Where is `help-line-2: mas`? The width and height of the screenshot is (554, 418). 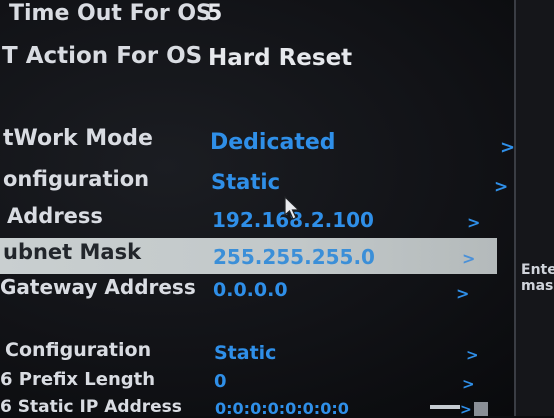
help-line-2: mas is located at coordinates (537, 286).